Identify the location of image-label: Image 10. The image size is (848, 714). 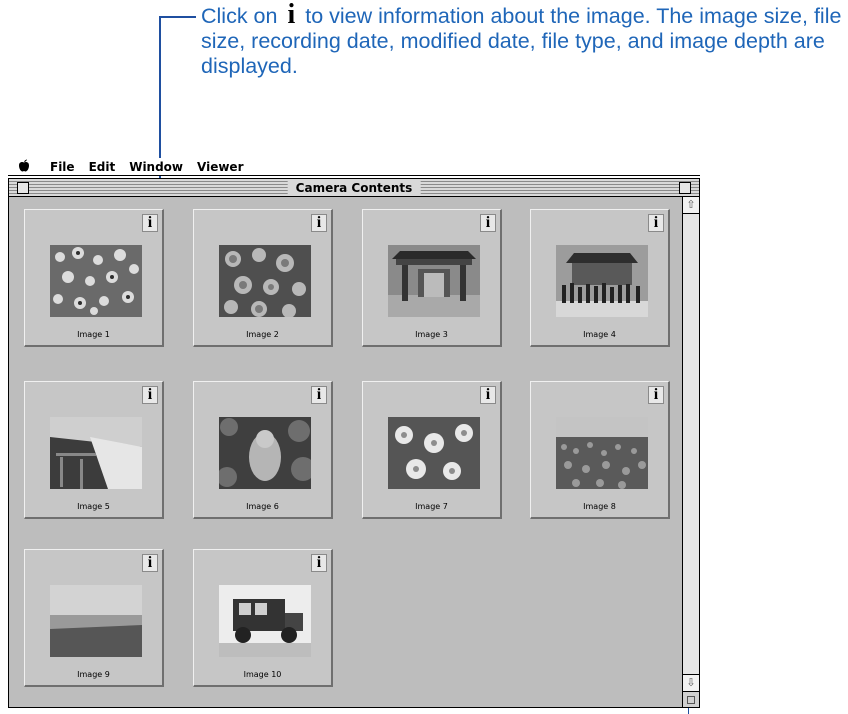
(262, 674).